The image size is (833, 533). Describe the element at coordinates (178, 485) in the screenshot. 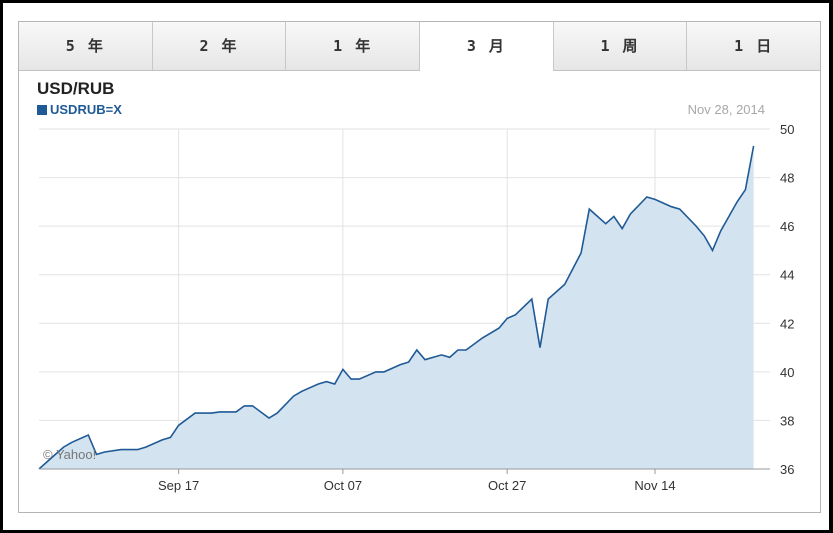

I see `x-tick-label: Sep 17` at that location.